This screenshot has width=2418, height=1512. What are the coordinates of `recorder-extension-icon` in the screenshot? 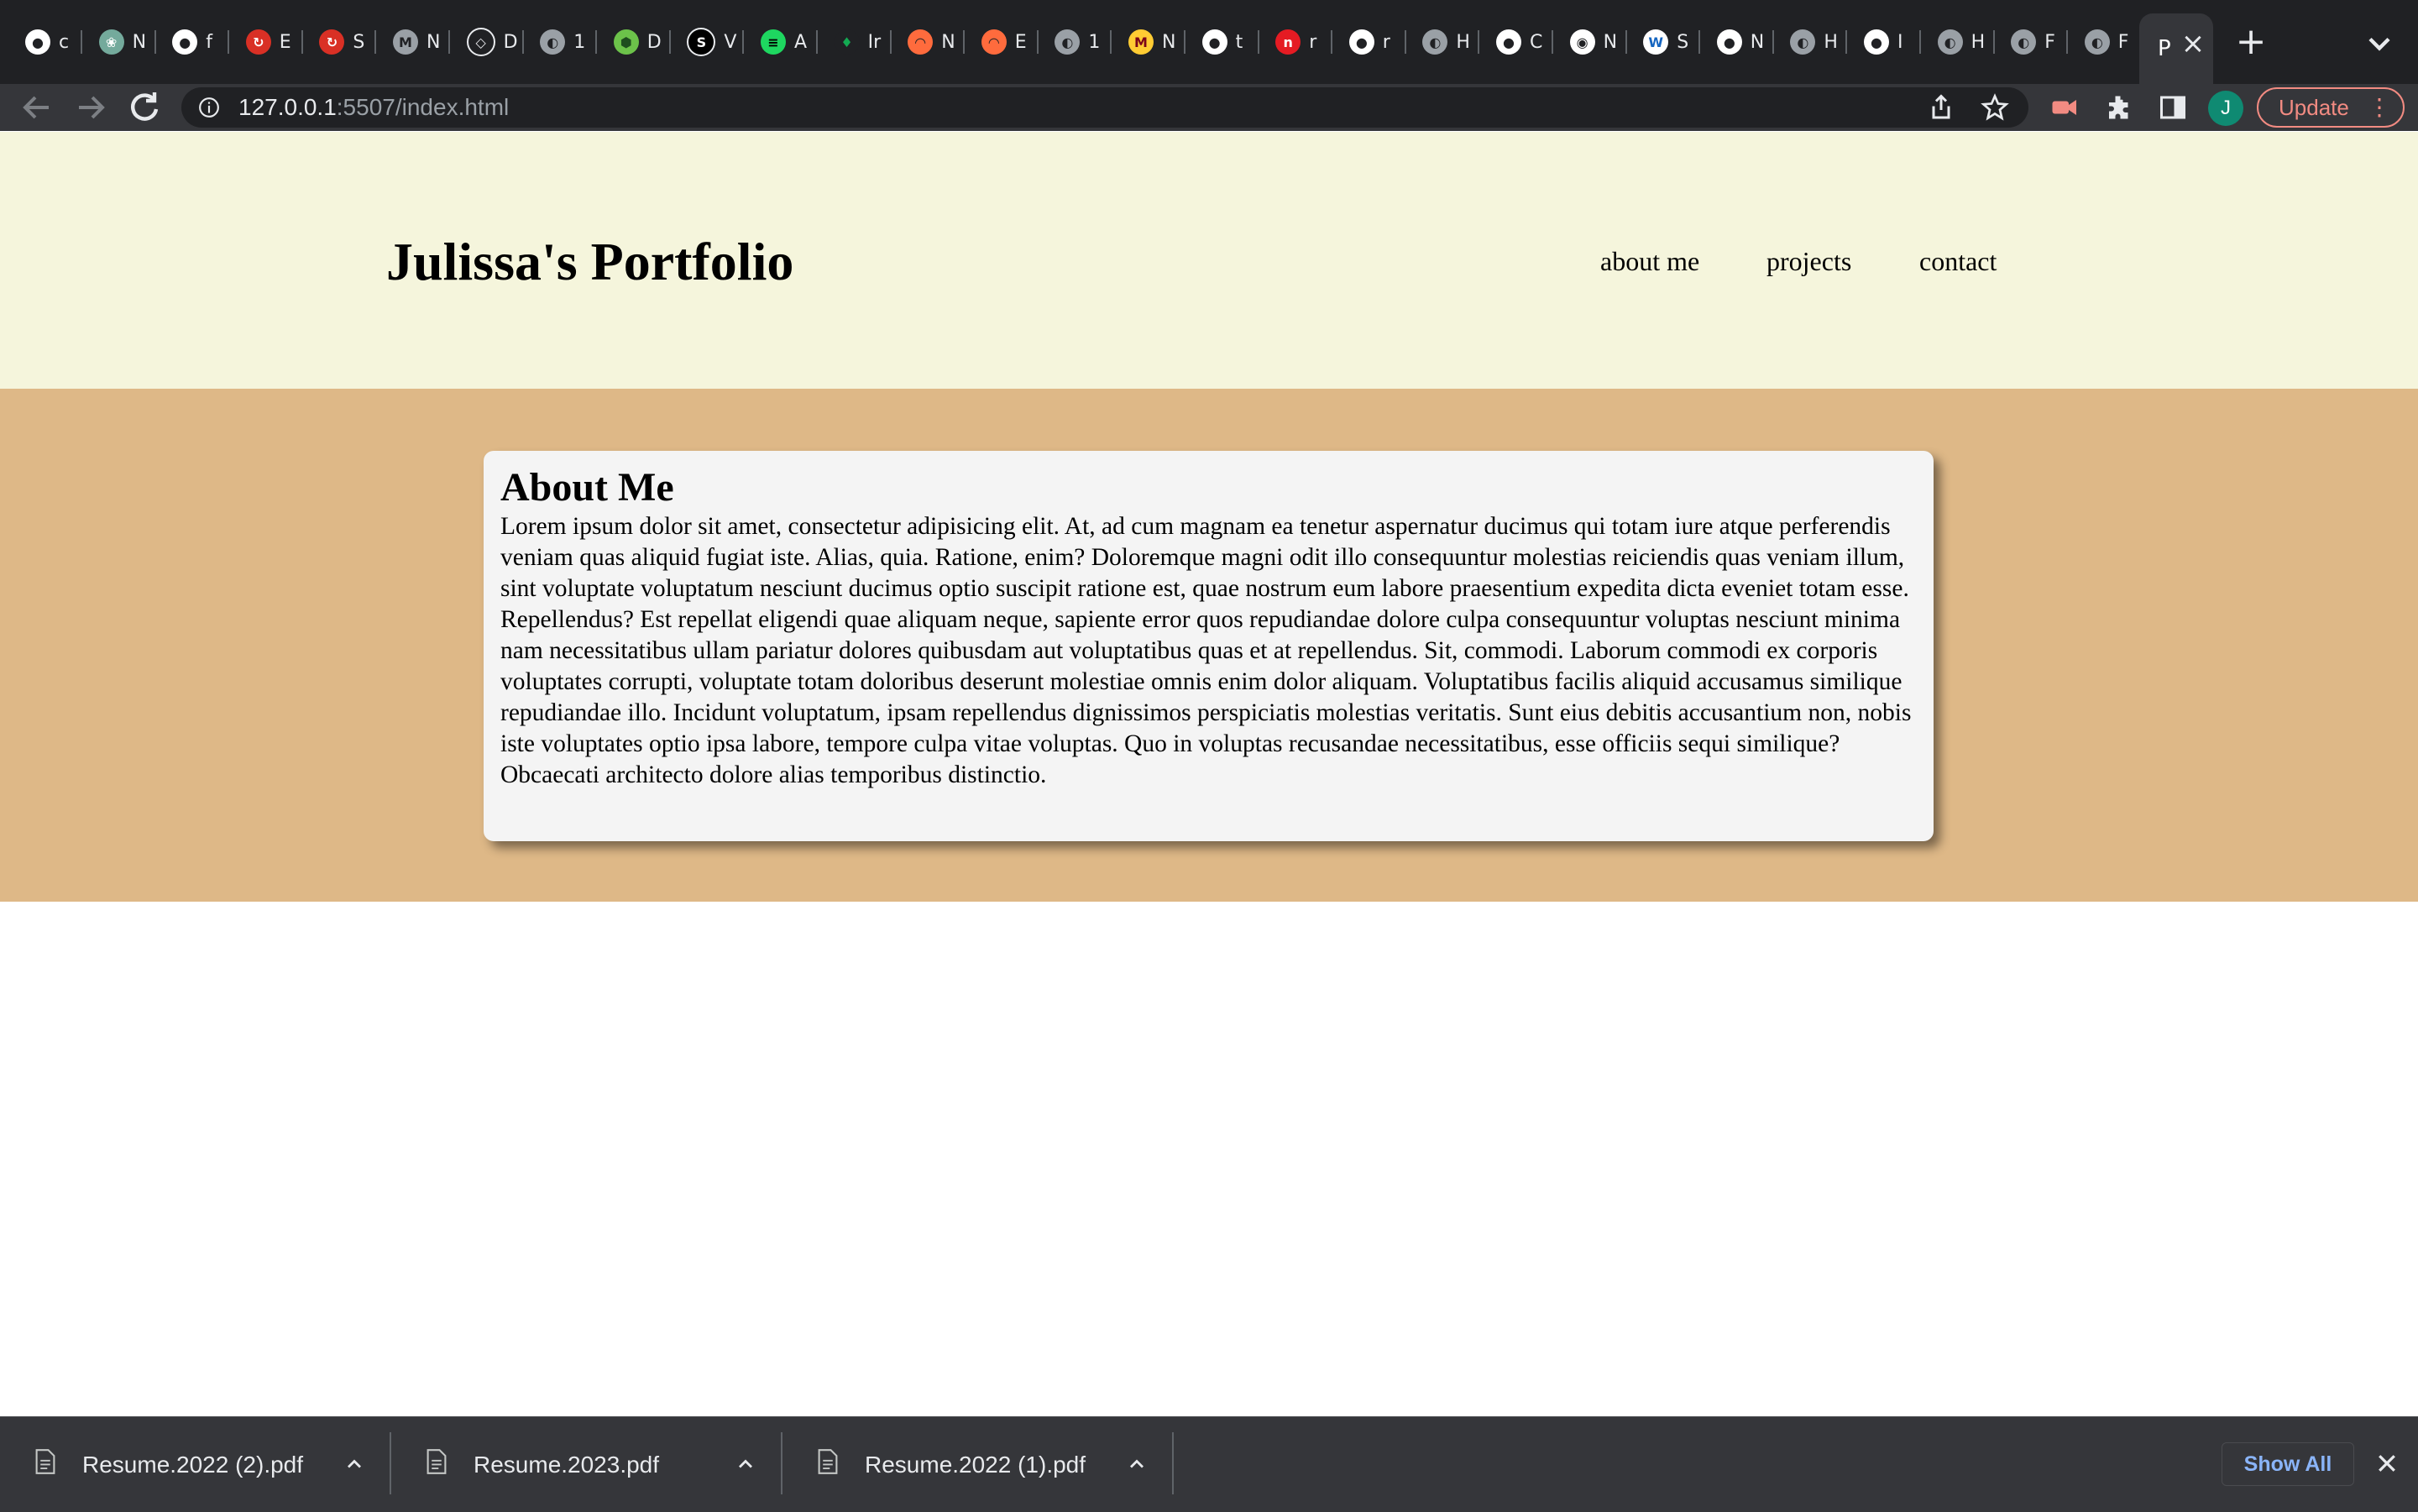 It's located at (2064, 107).